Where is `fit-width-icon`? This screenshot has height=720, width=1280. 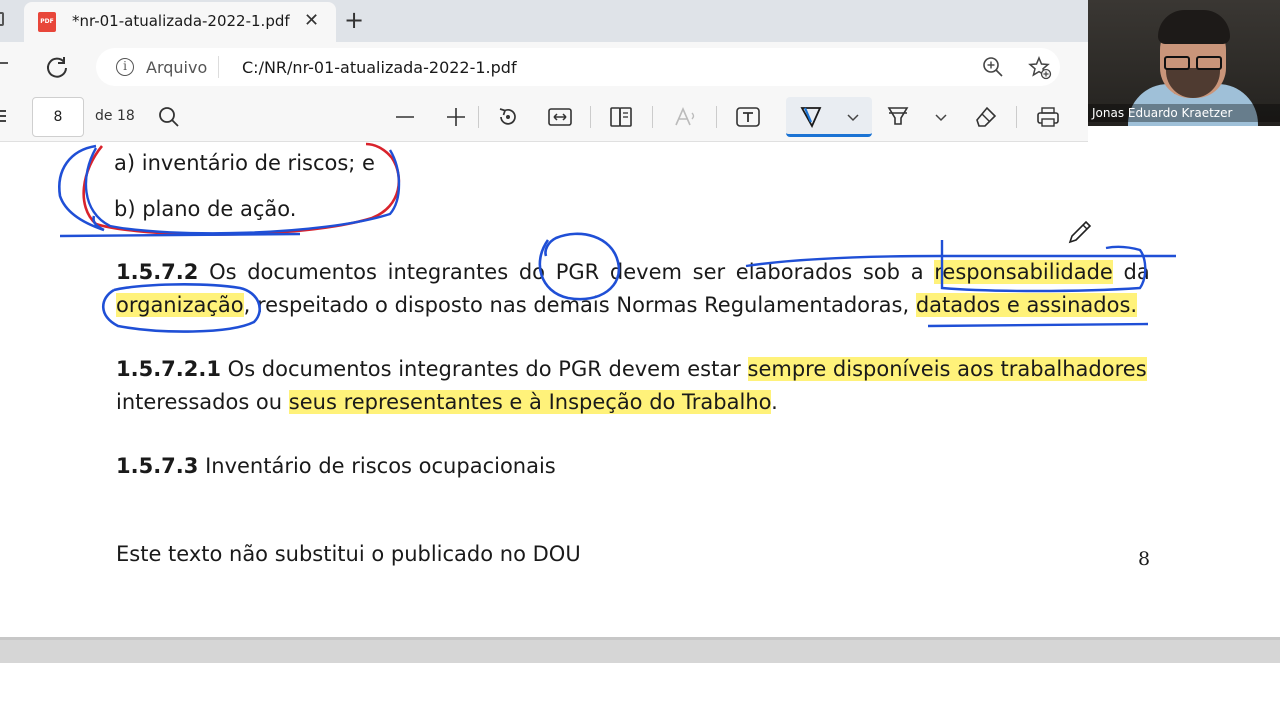
fit-width-icon is located at coordinates (560, 117).